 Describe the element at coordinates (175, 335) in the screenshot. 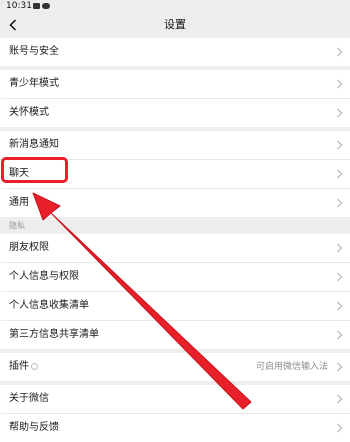

I see `settings-item-third-party-sharing: 第三方信息共享清单` at that location.